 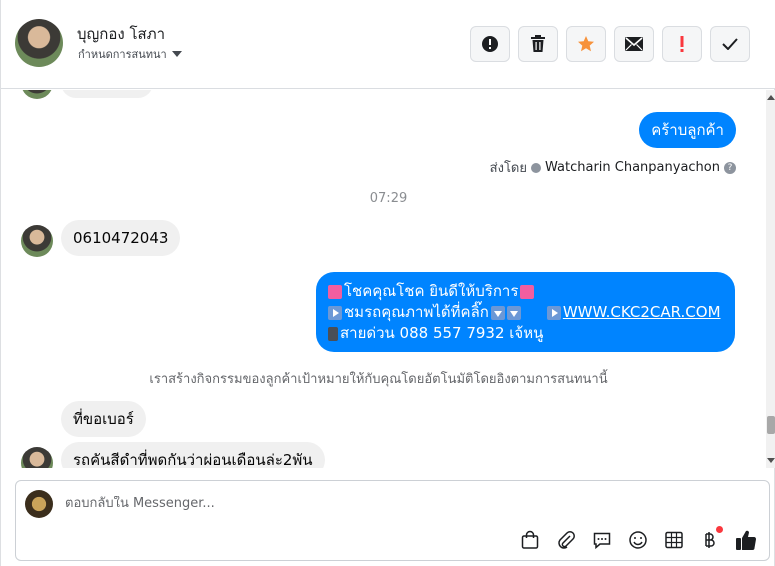 What do you see at coordinates (602, 540) in the screenshot?
I see `saved-reply-icon` at bounding box center [602, 540].